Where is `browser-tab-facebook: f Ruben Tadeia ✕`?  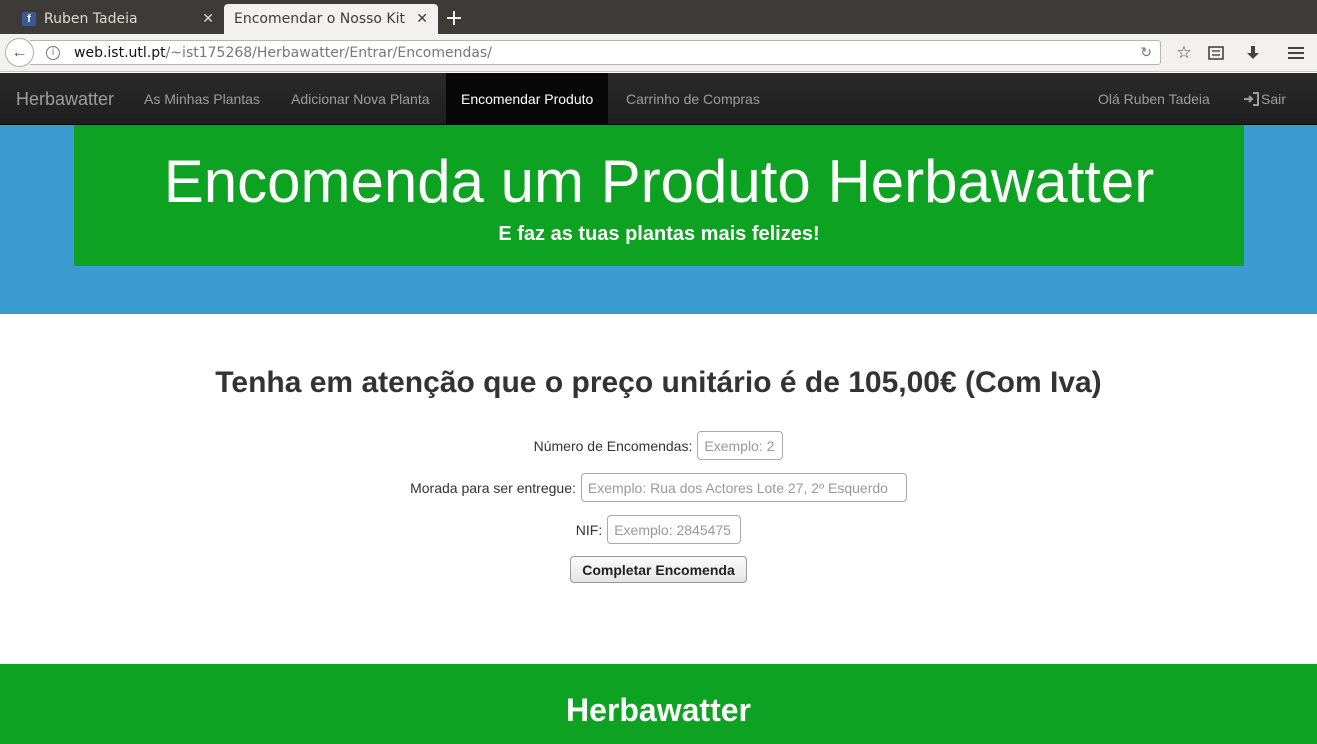 browser-tab-facebook: f Ruben Tadeia ✕ is located at coordinates (118, 19).